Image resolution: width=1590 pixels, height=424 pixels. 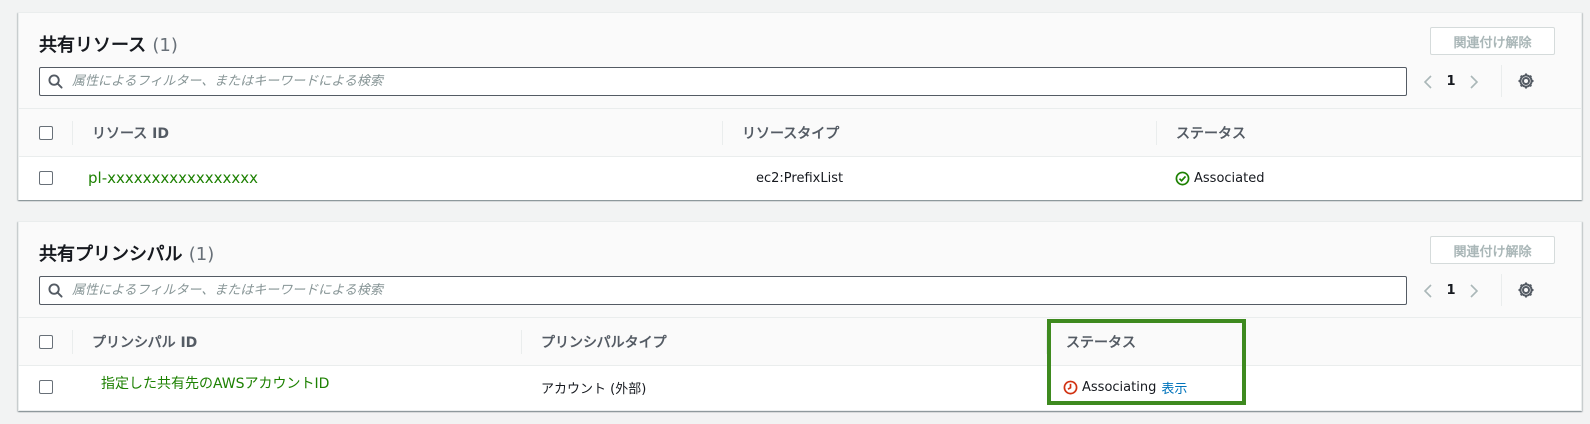 What do you see at coordinates (111, 254) in the screenshot?
I see `panel-title-text: 共有プリンシパル` at bounding box center [111, 254].